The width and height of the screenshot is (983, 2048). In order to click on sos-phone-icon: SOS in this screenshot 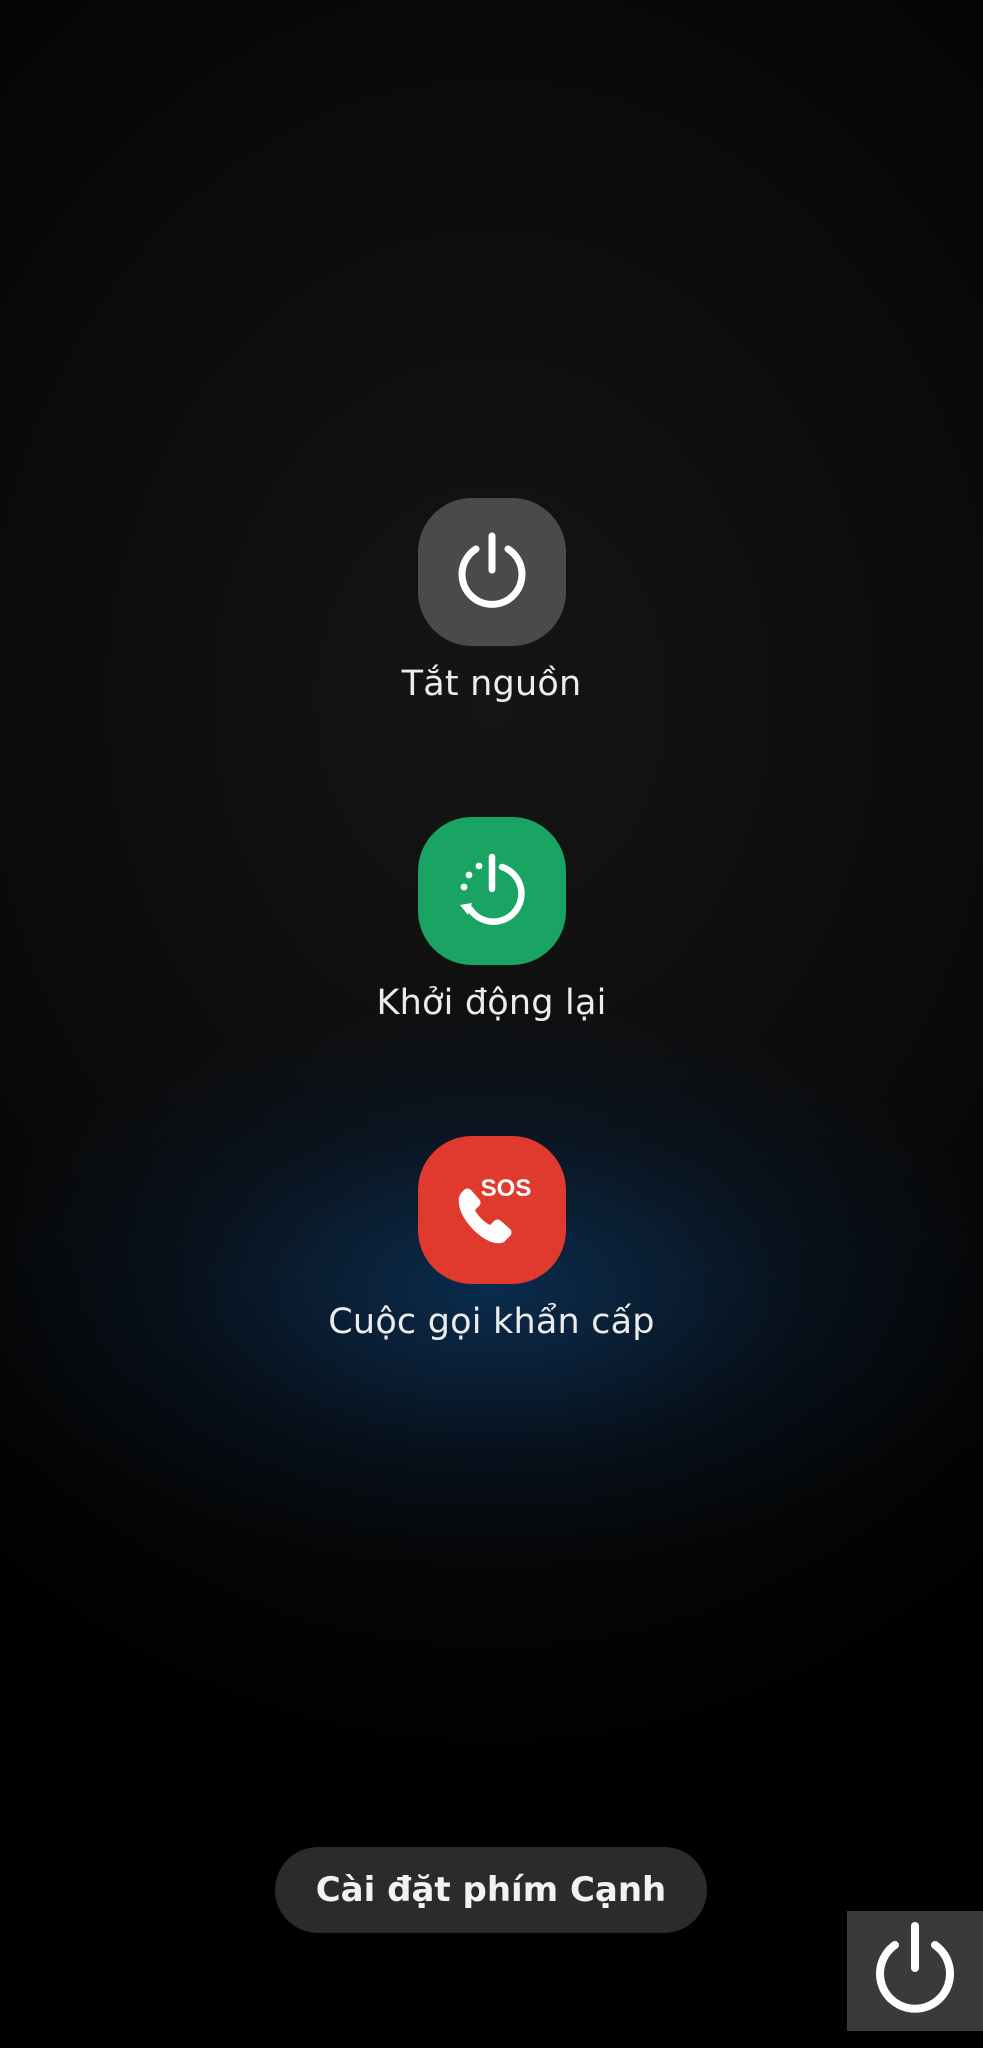, I will do `click(494, 1209)`.